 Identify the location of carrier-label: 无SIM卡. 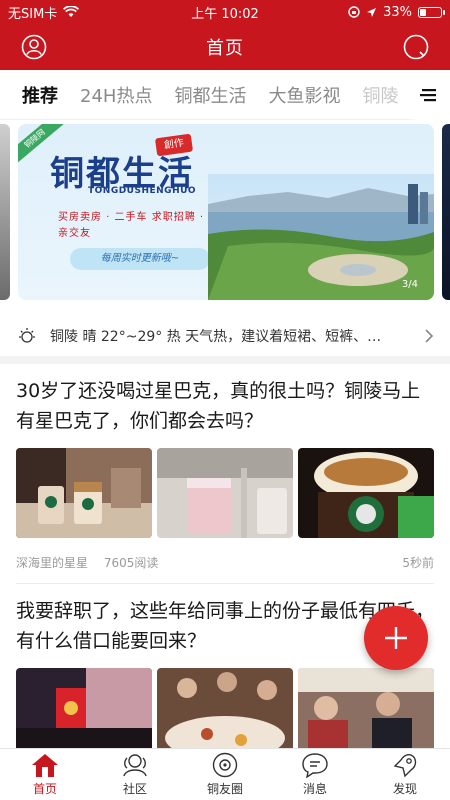
(33, 14).